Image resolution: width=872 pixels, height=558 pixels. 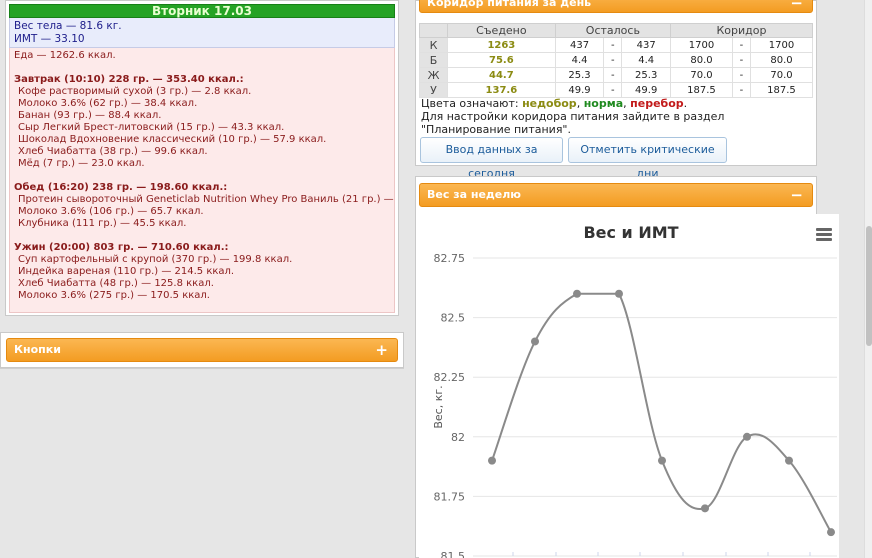 What do you see at coordinates (450, 258) in the screenshot?
I see `y-tick-label: 82.75` at bounding box center [450, 258].